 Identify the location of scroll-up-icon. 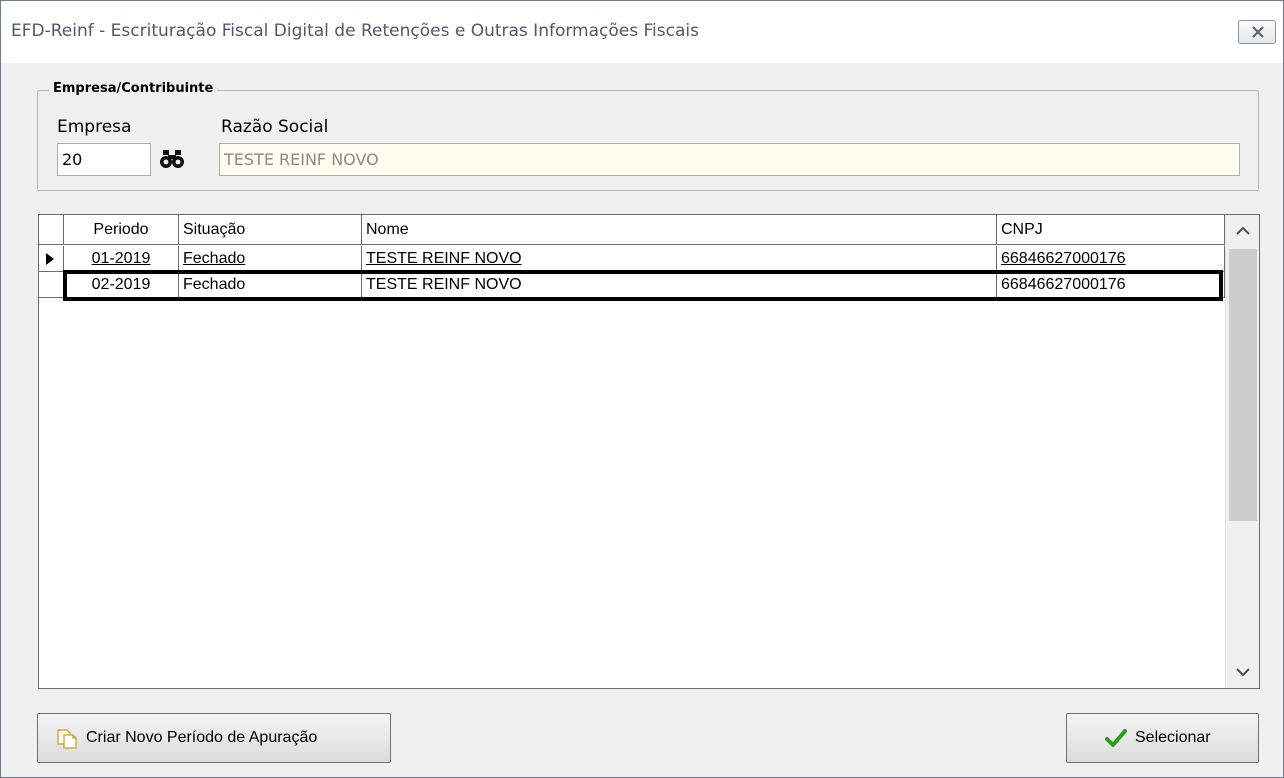
(1243, 230).